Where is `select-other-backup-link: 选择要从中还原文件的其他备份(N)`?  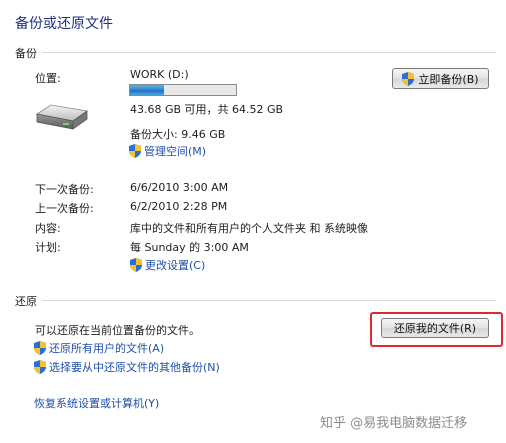
select-other-backup-link: 选择要从中还原文件的其他备份(N) is located at coordinates (127, 367).